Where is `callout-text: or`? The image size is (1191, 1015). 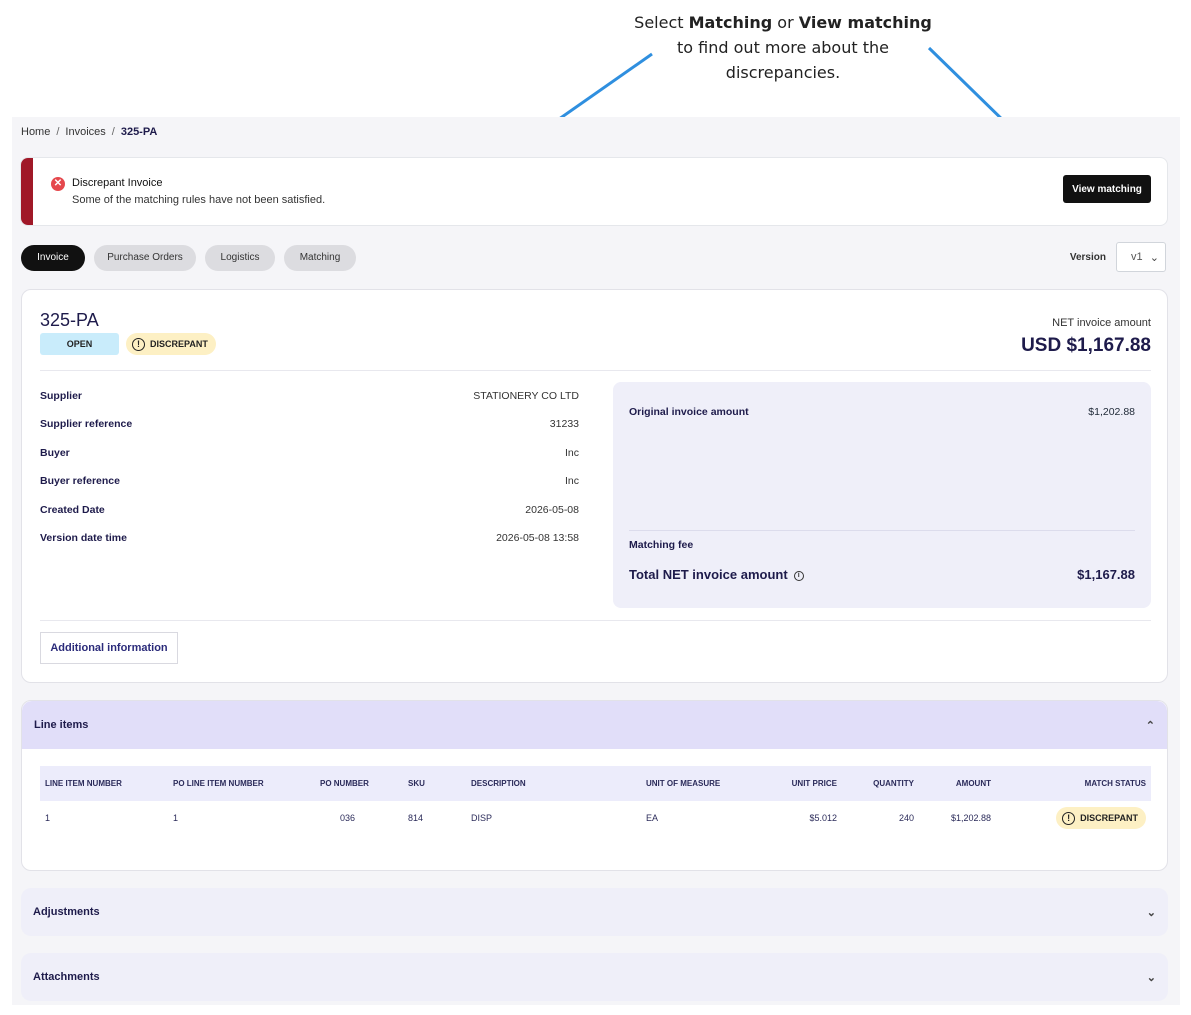
callout-text: or is located at coordinates (785, 22).